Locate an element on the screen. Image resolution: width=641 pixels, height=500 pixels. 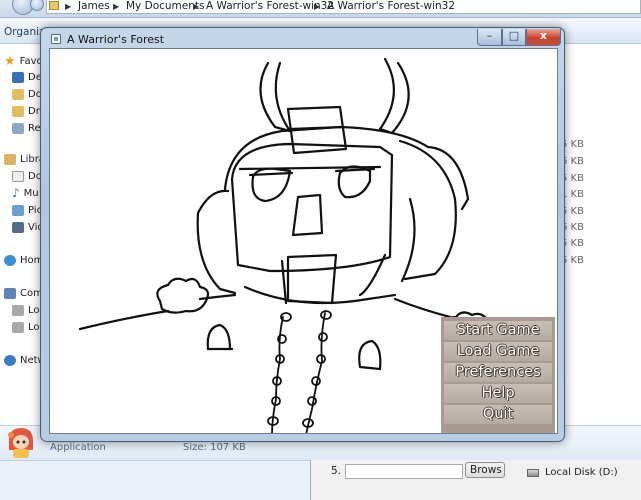
details-type: Application is located at coordinates (78, 447).